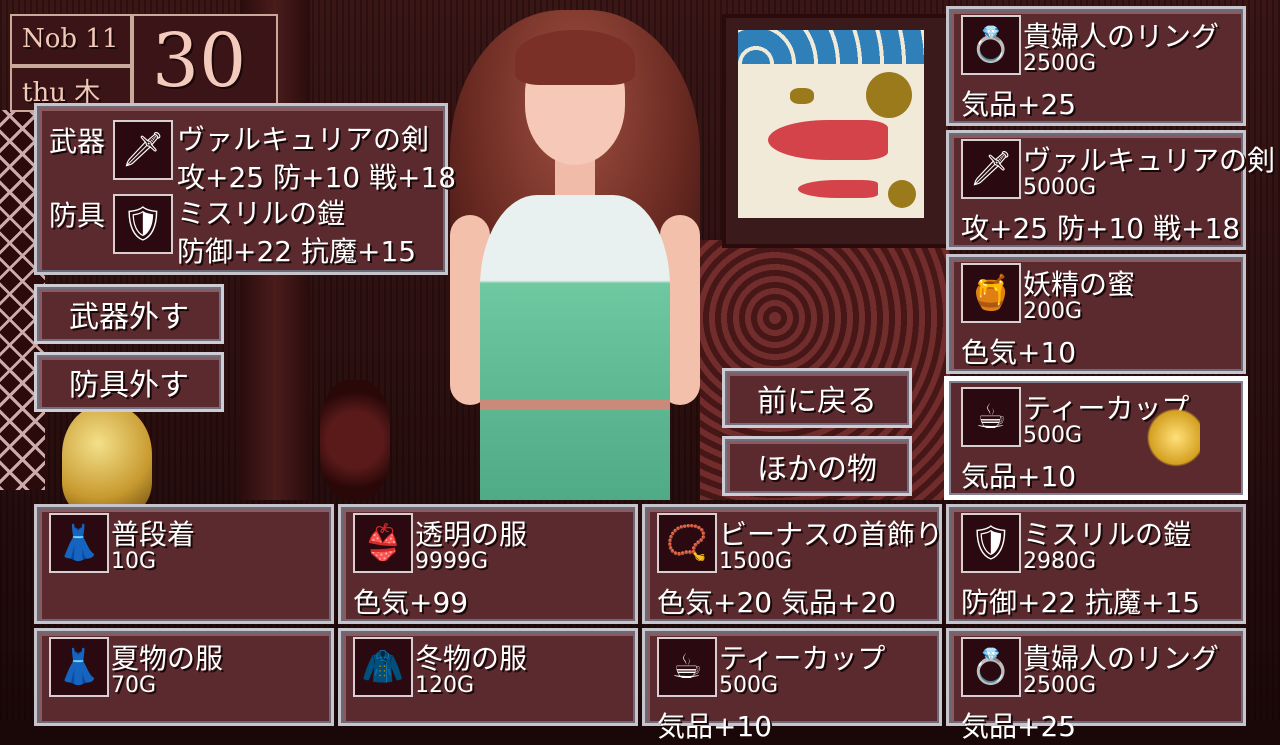  Describe the element at coordinates (471, 534) in the screenshot. I see `item-name: 透明の服` at that location.